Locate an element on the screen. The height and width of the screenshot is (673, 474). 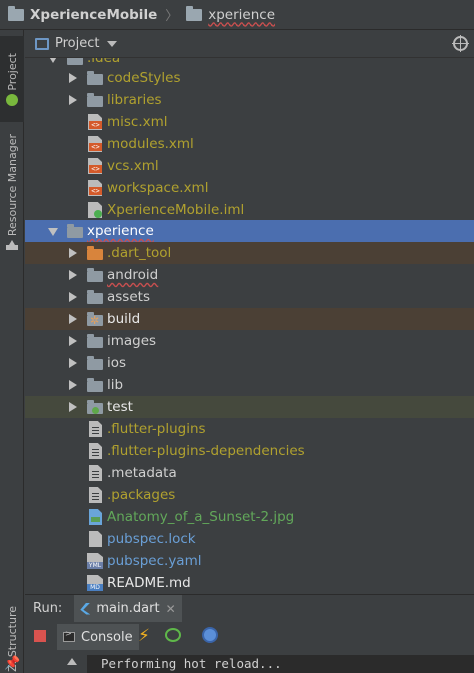
tab-project: 1: Project is located at coordinates (12, 79).